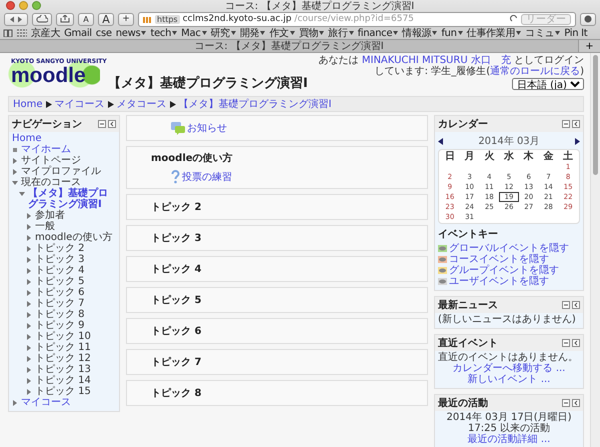  What do you see at coordinates (548, 84) in the screenshot?
I see `language-select: 日本語 (ja)` at bounding box center [548, 84].